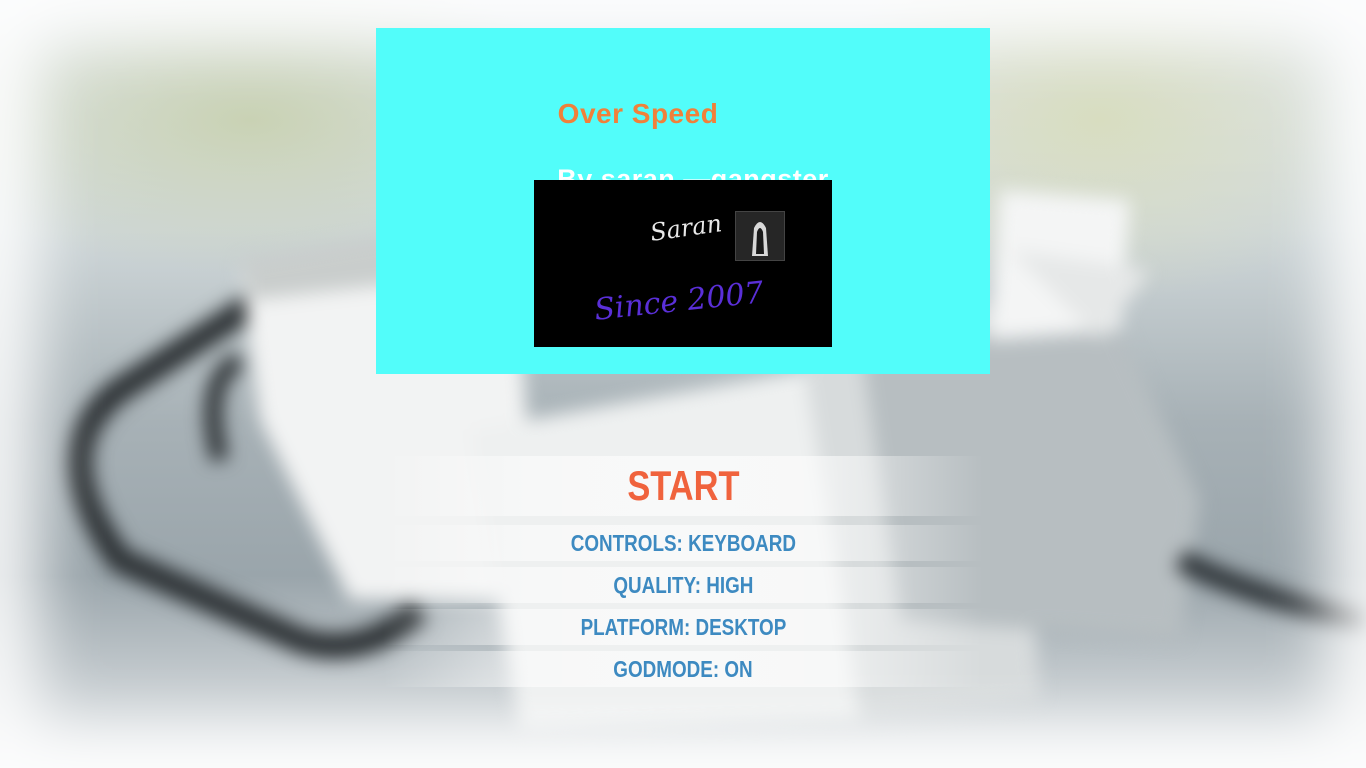 The height and width of the screenshot is (768, 1366). I want to click on controls-option: CONTROLS: KEYBOARD, so click(683, 543).